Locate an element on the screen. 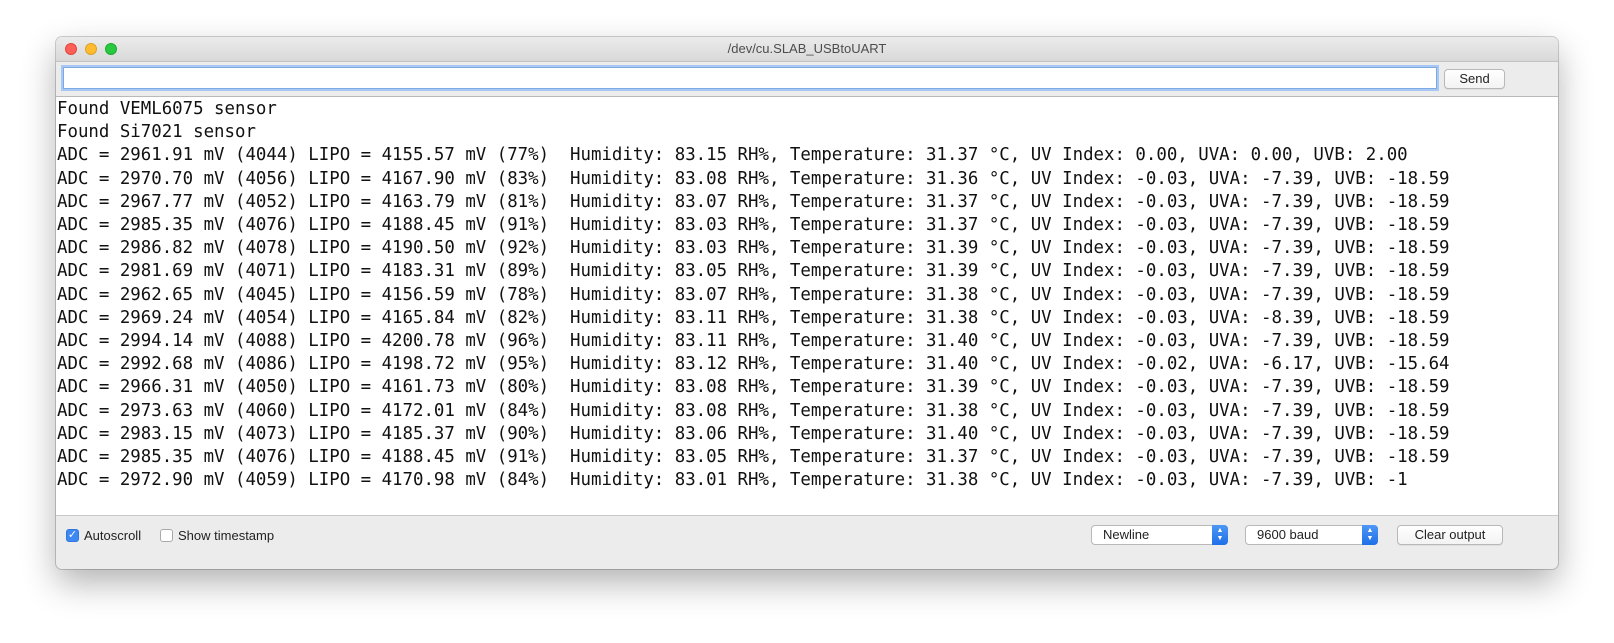  show-timestamp-checkbox is located at coordinates (166, 535).